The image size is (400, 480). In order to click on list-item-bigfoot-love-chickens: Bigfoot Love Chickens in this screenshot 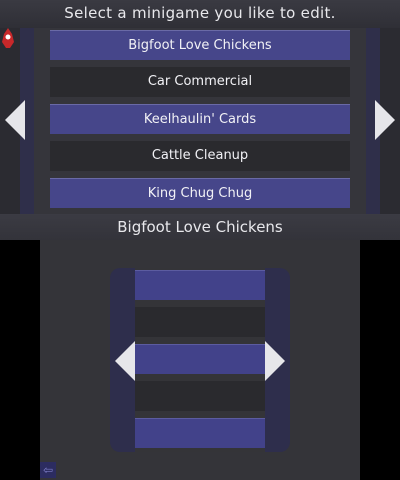, I will do `click(200, 45)`.